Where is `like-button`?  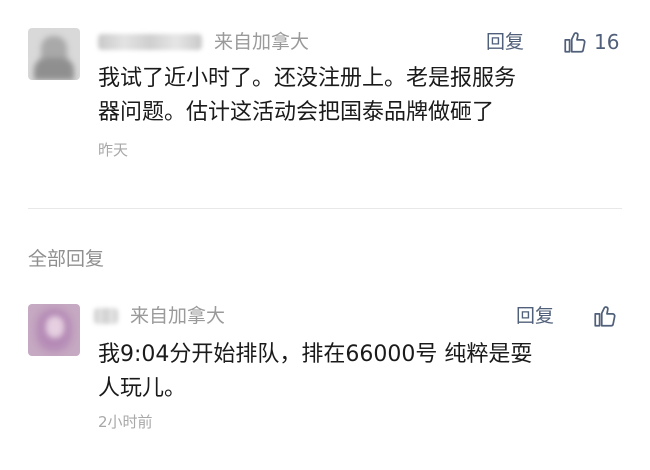
like-button is located at coordinates (605, 316).